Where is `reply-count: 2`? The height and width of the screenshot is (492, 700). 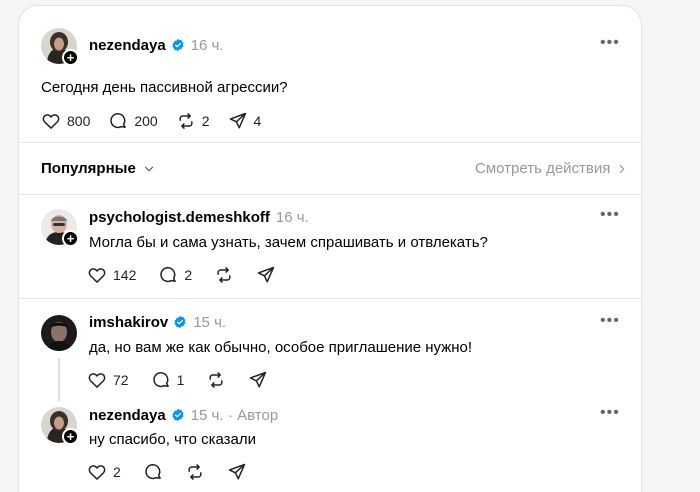 reply-count: 2 is located at coordinates (188, 275).